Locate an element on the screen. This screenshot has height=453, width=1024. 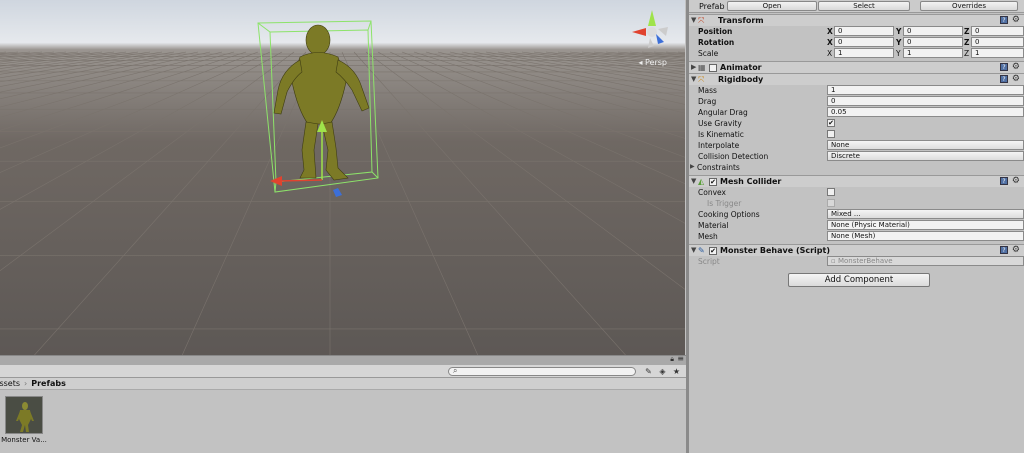
angular-drag-label: Angular Drag is located at coordinates (723, 112).